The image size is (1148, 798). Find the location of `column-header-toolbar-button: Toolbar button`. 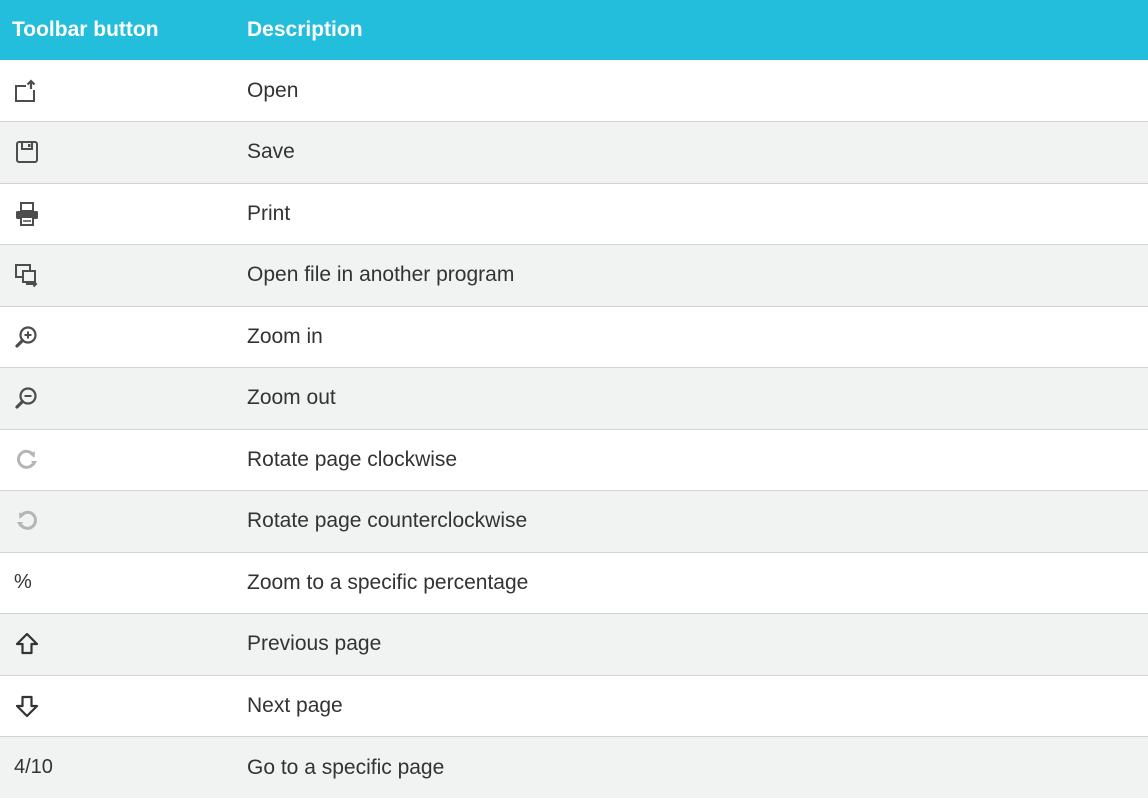

column-header-toolbar-button: Toolbar button is located at coordinates (85, 29).